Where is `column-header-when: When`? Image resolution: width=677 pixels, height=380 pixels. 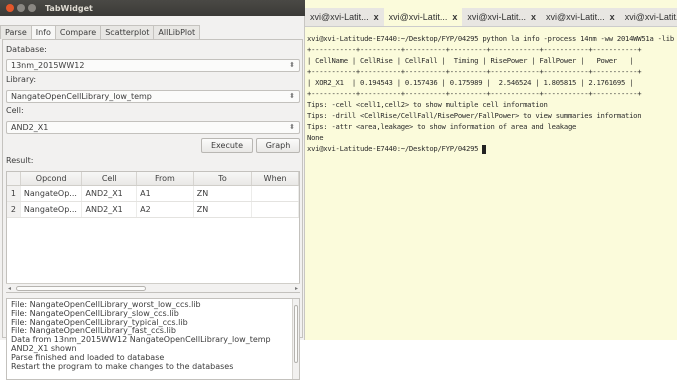 column-header-when: When is located at coordinates (275, 178).